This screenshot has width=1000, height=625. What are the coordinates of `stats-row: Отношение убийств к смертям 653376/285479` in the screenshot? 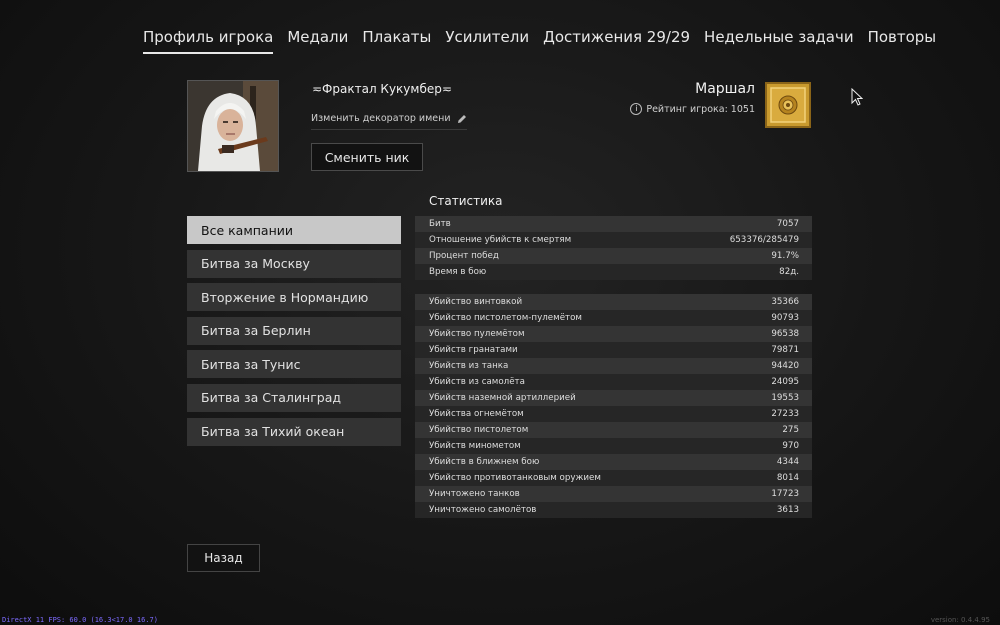 It's located at (613, 240).